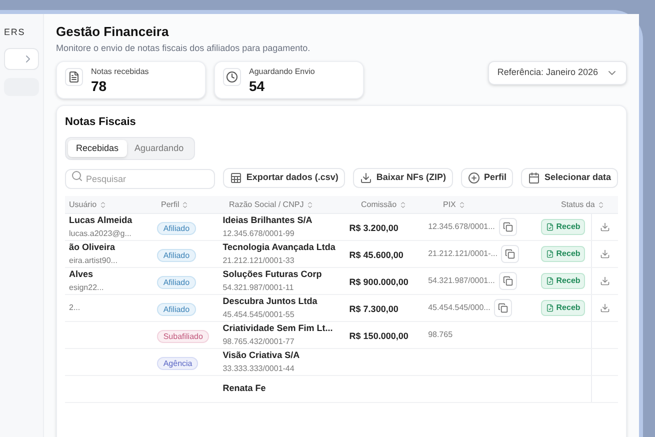  What do you see at coordinates (449, 204) in the screenshot?
I see `column-header: PIX` at bounding box center [449, 204].